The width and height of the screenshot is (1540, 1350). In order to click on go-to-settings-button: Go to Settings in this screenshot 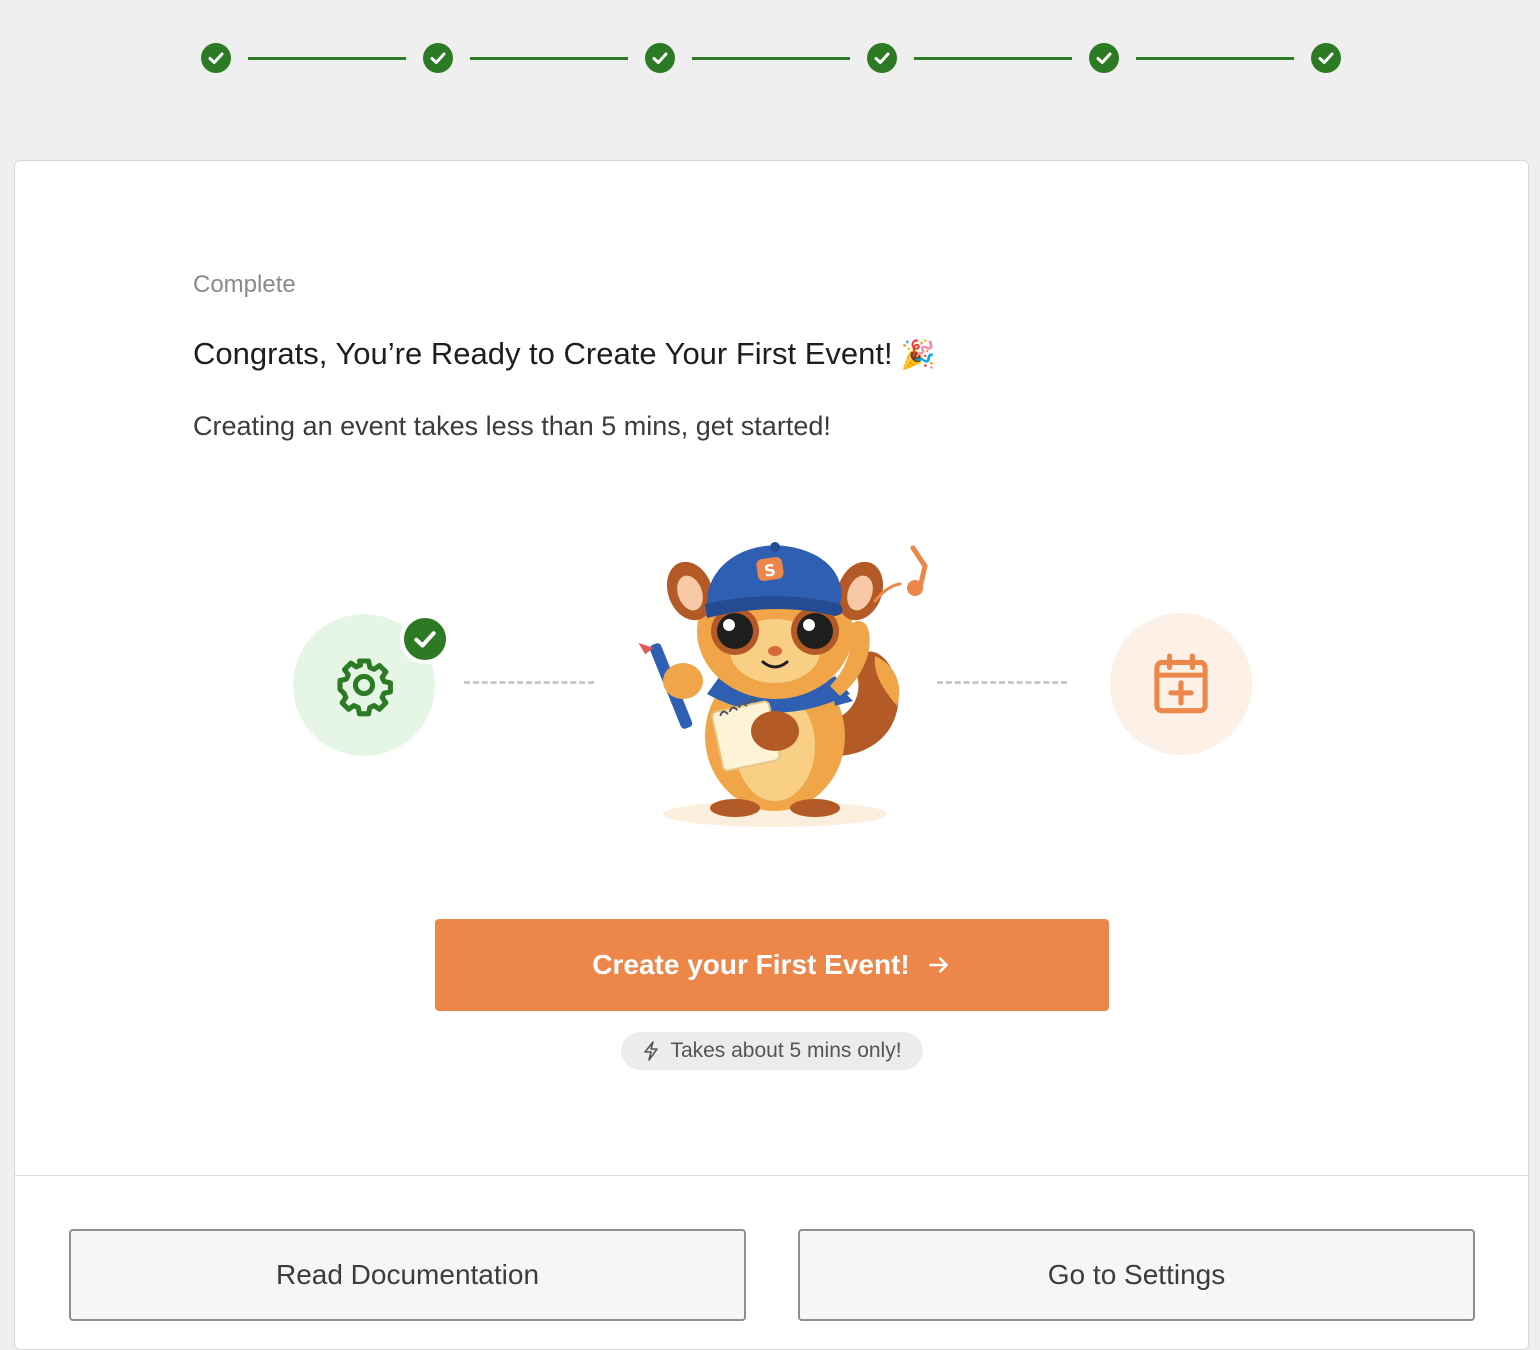, I will do `click(1136, 1275)`.